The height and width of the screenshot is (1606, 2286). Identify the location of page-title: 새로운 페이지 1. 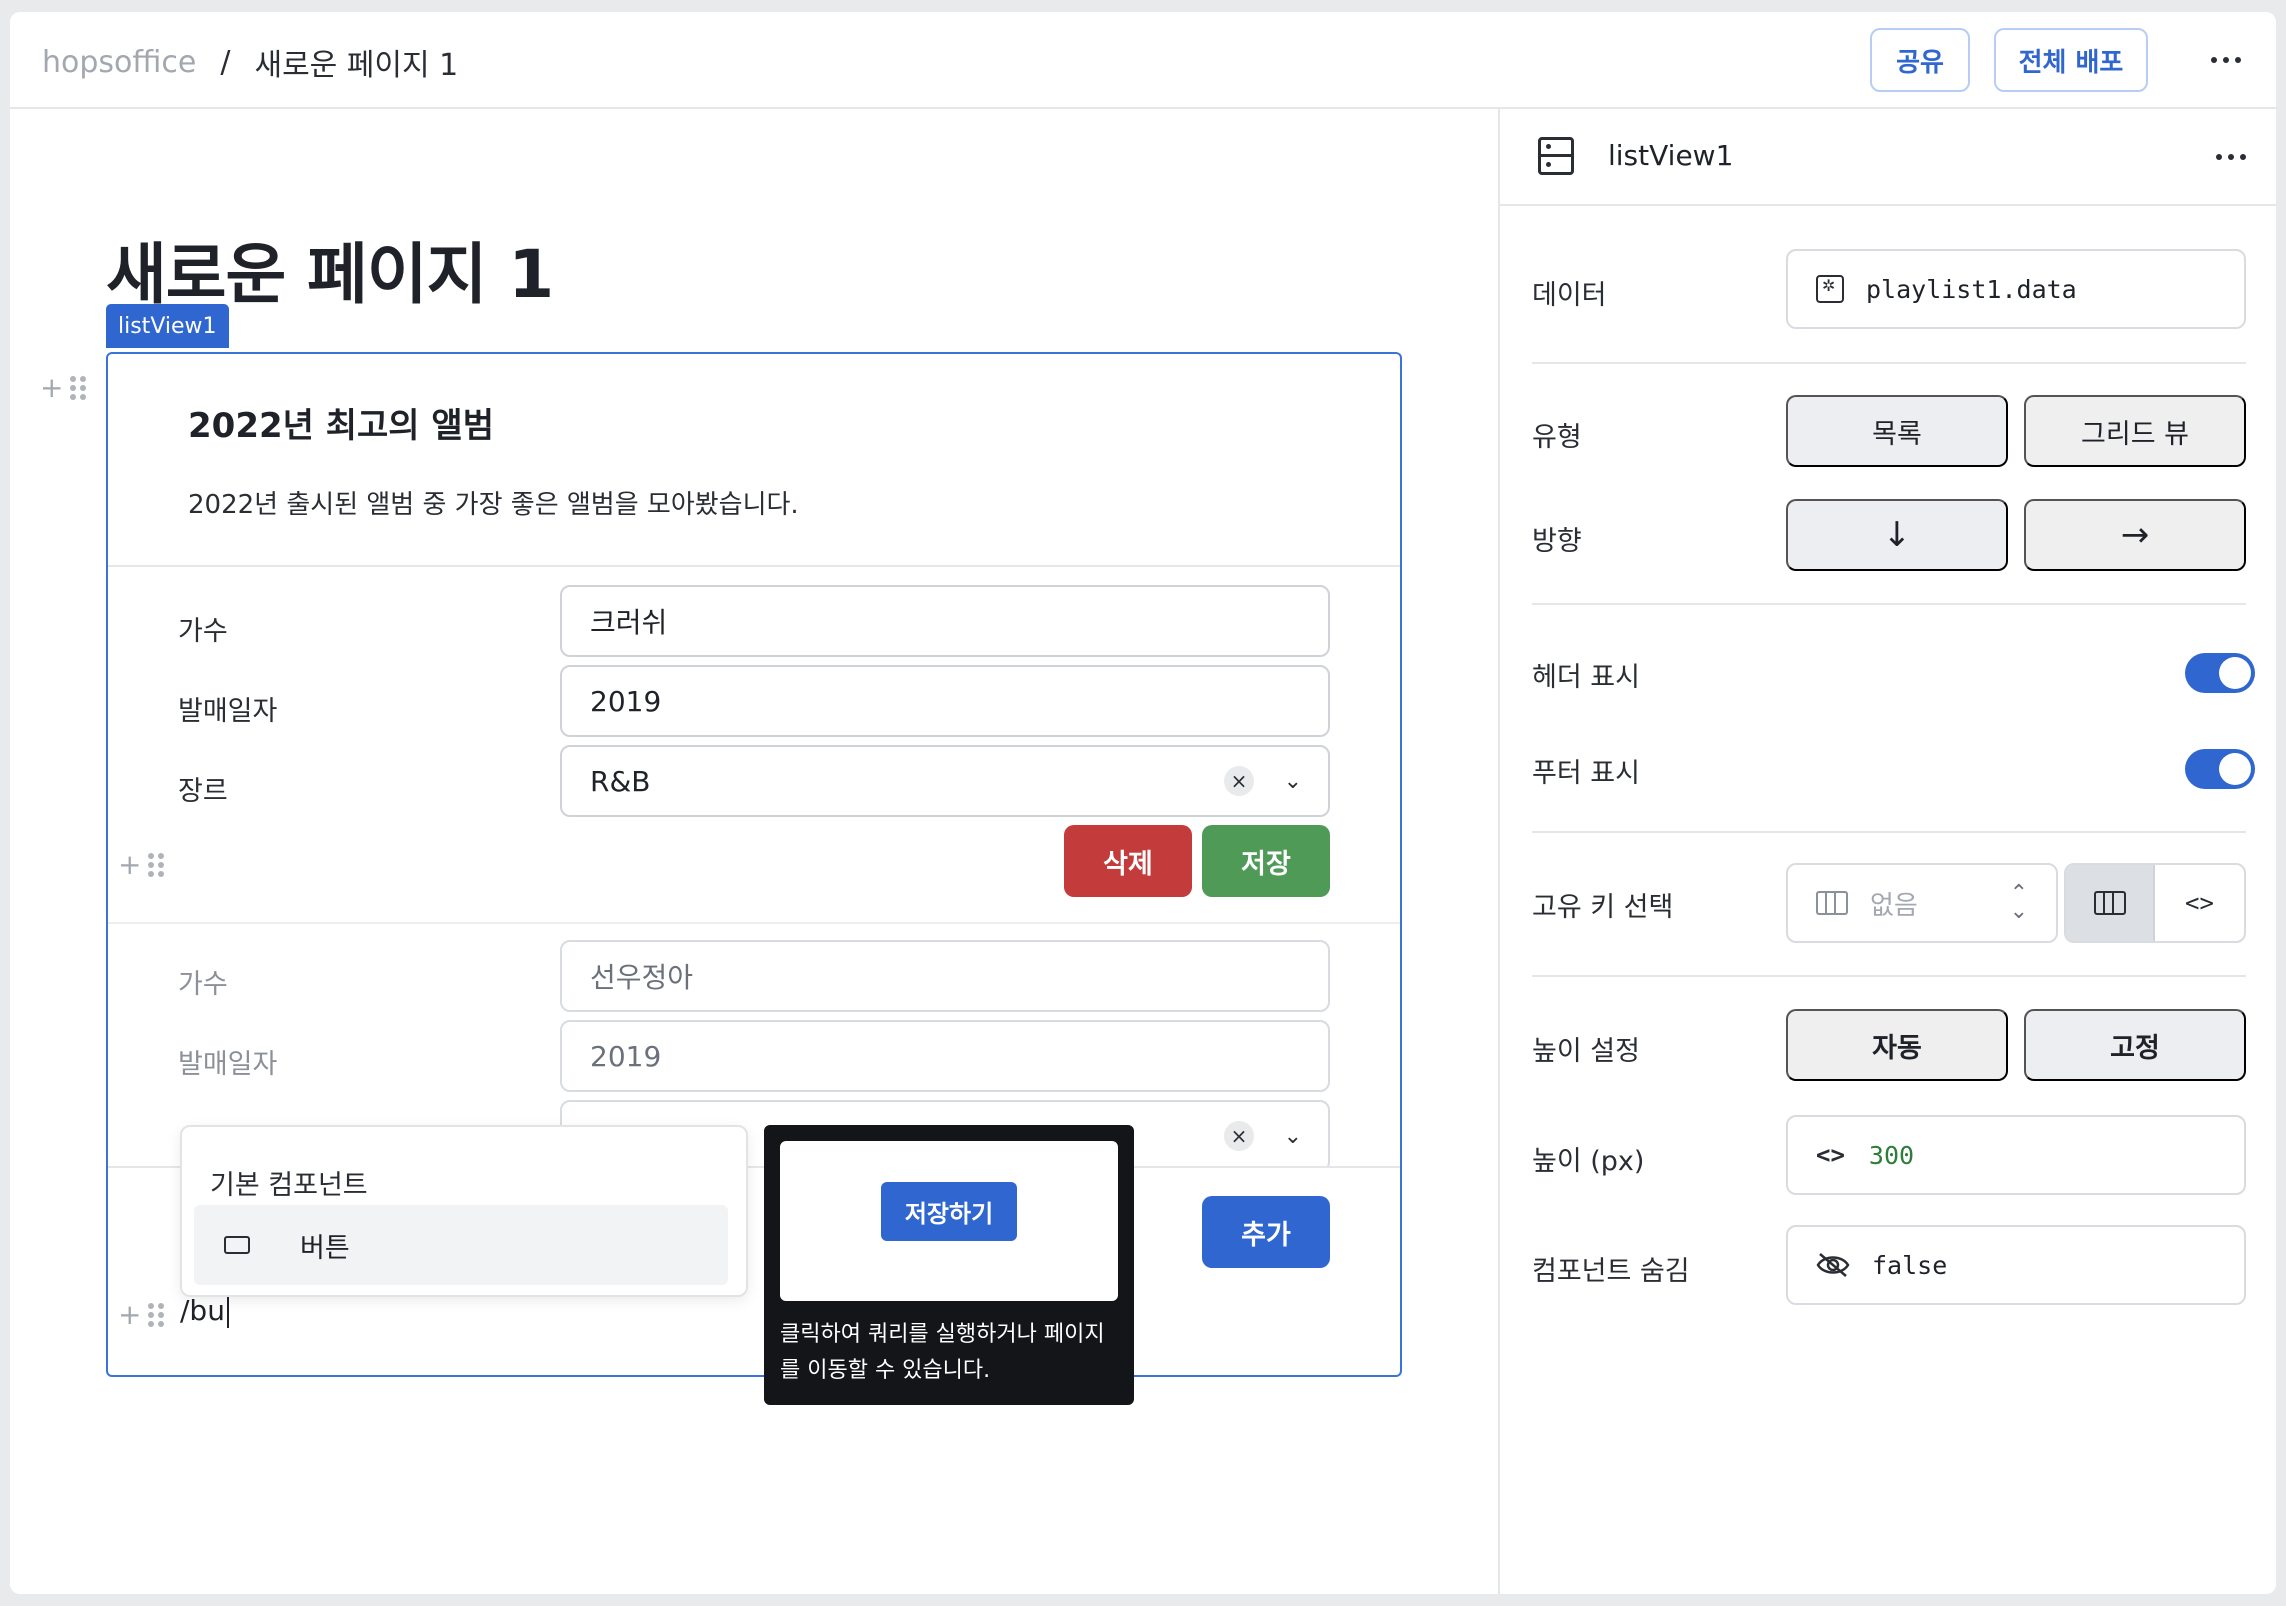
(330, 269).